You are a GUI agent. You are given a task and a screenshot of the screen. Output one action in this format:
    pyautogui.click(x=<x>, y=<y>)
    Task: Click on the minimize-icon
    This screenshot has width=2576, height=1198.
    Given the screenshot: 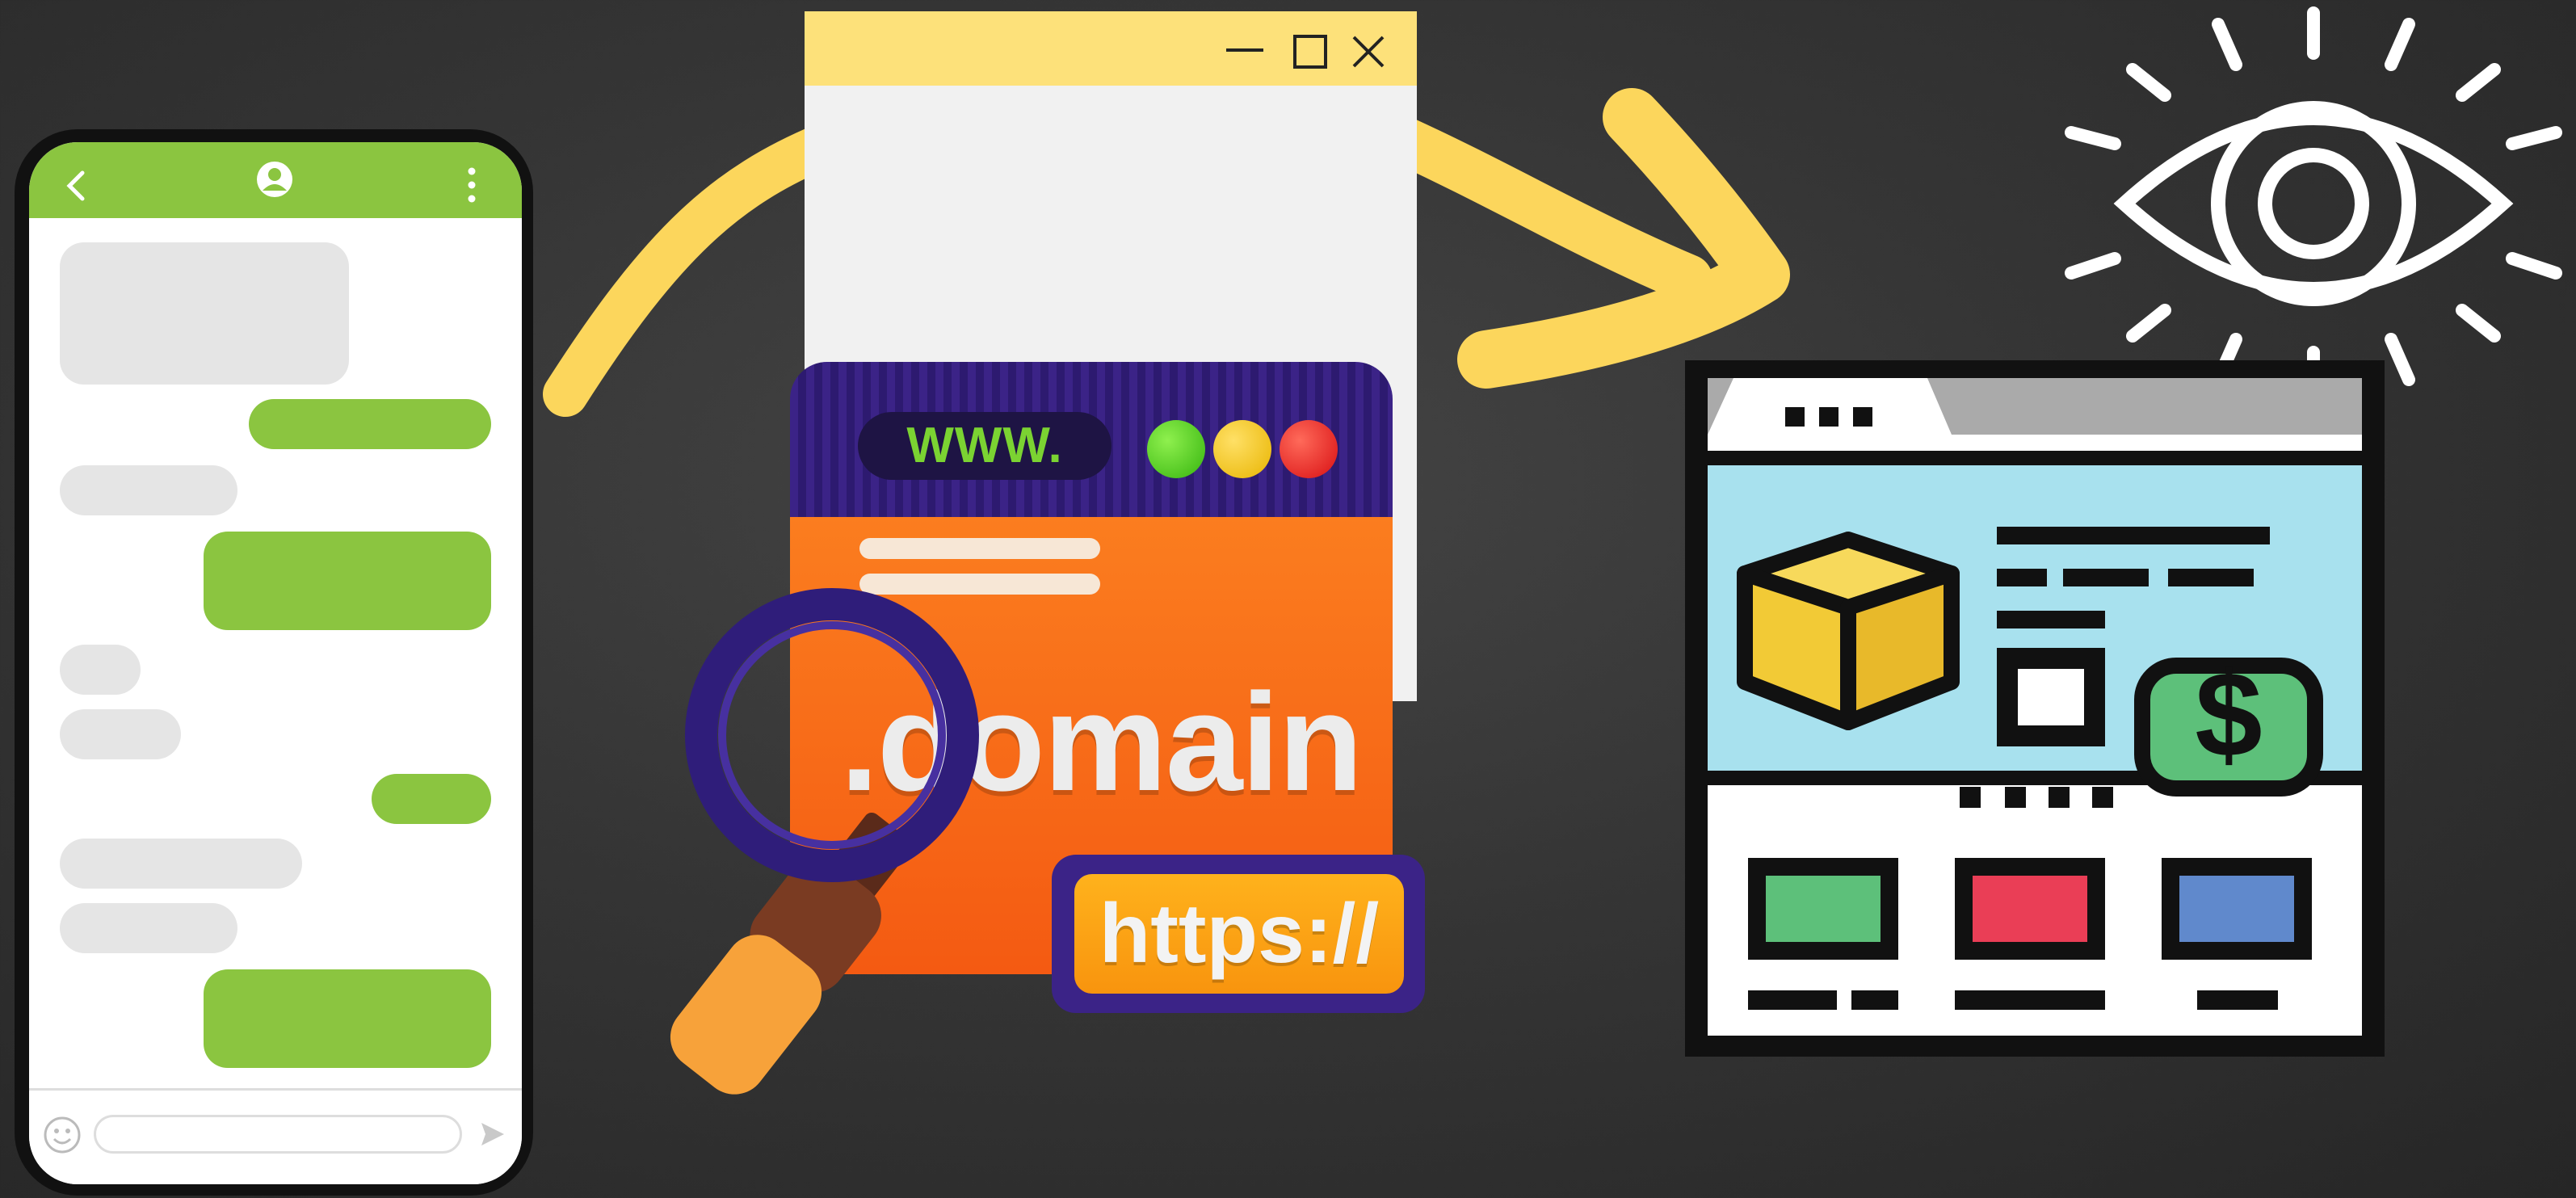 What is the action you would take?
    pyautogui.click(x=1245, y=48)
    